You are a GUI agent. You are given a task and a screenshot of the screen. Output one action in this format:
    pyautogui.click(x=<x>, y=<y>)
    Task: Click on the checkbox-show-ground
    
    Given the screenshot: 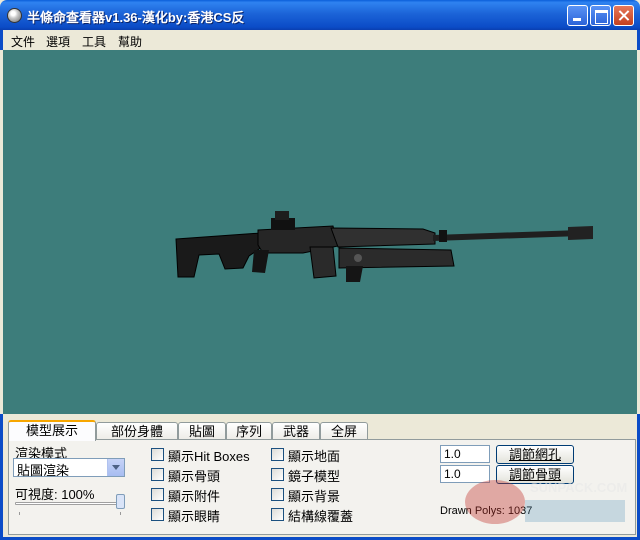 What is the action you would take?
    pyautogui.click(x=277, y=454)
    